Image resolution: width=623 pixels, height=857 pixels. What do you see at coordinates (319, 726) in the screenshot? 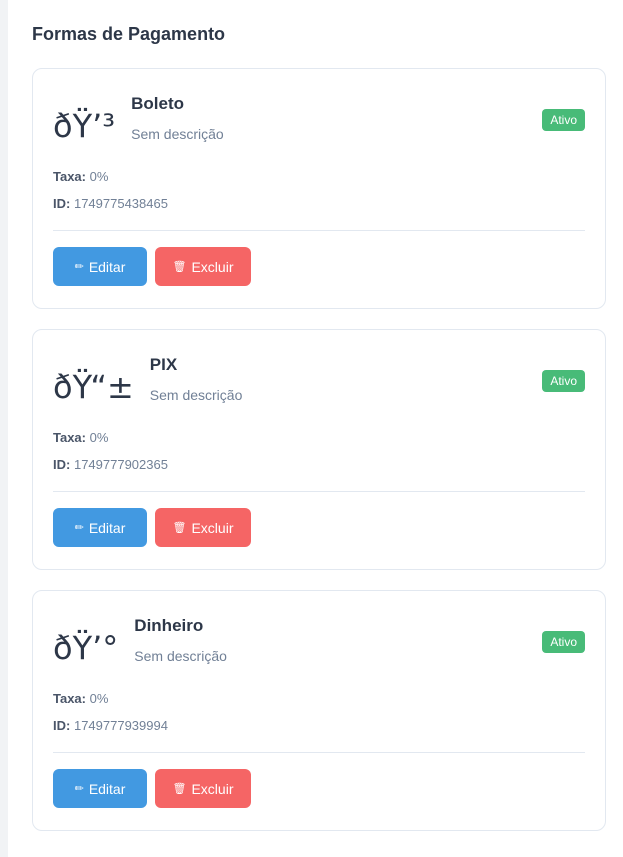
I see `id-row: ID: 1749777939994` at bounding box center [319, 726].